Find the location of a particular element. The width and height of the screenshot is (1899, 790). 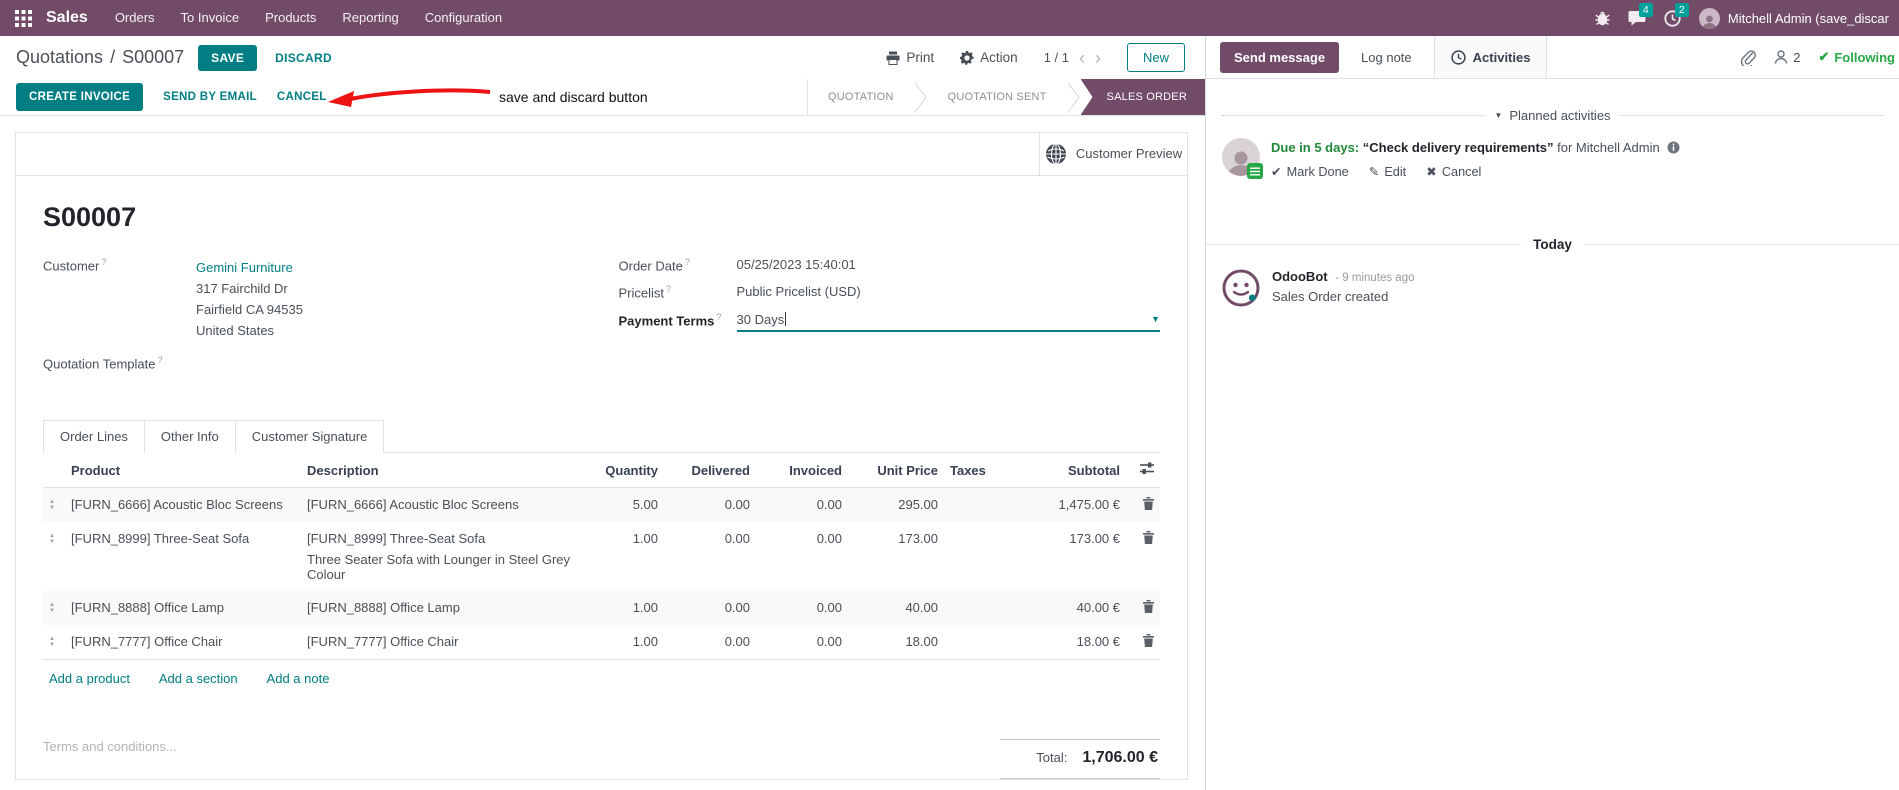

menu-products: Products is located at coordinates (290, 18).